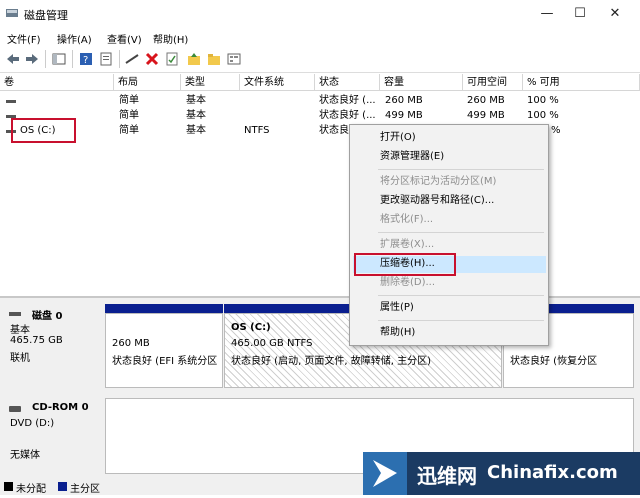 Image resolution: width=640 pixels, height=498 pixels. Describe the element at coordinates (486, 100) in the screenshot. I see `cell-free-space: 260 MB` at that location.